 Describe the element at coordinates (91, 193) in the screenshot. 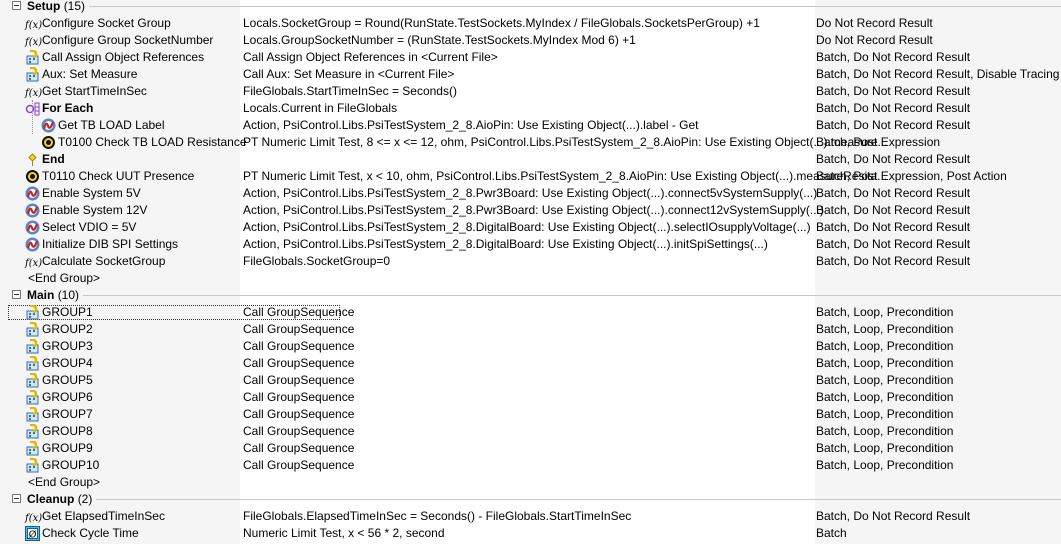

I see `step-name: Enable System 5V` at that location.